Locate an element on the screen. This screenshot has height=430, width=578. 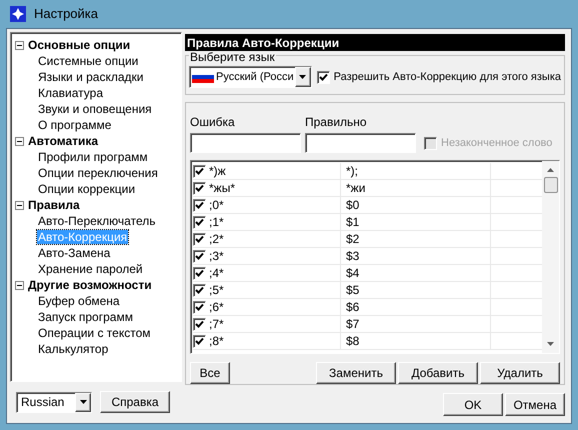
table-cell-text: *жи is located at coordinates (356, 188).